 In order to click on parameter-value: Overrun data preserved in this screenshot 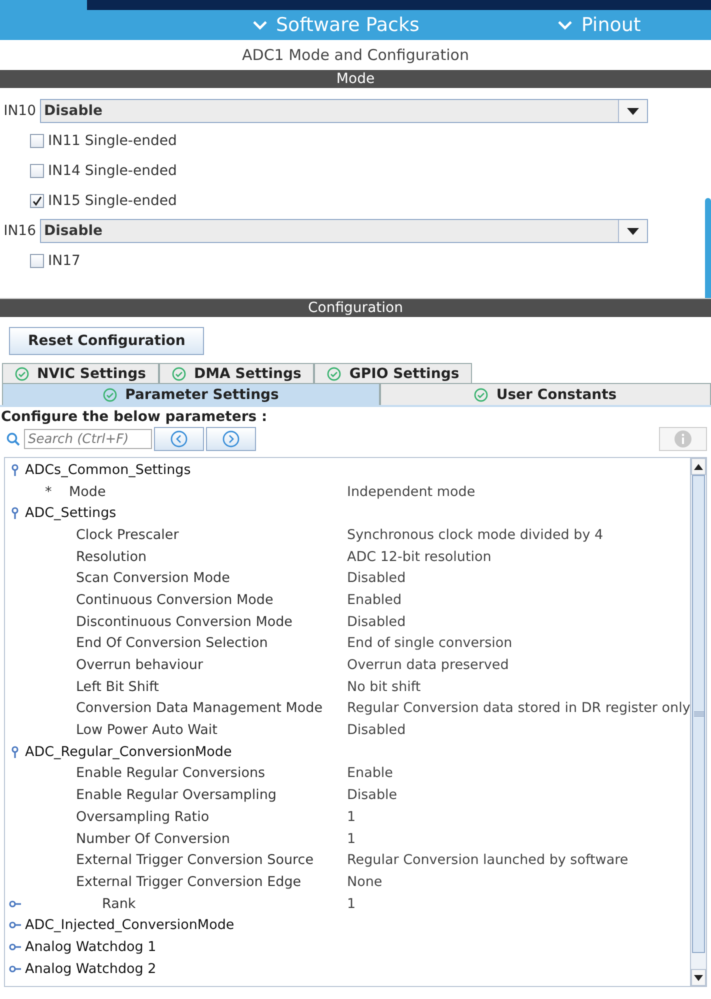, I will do `click(428, 665)`.